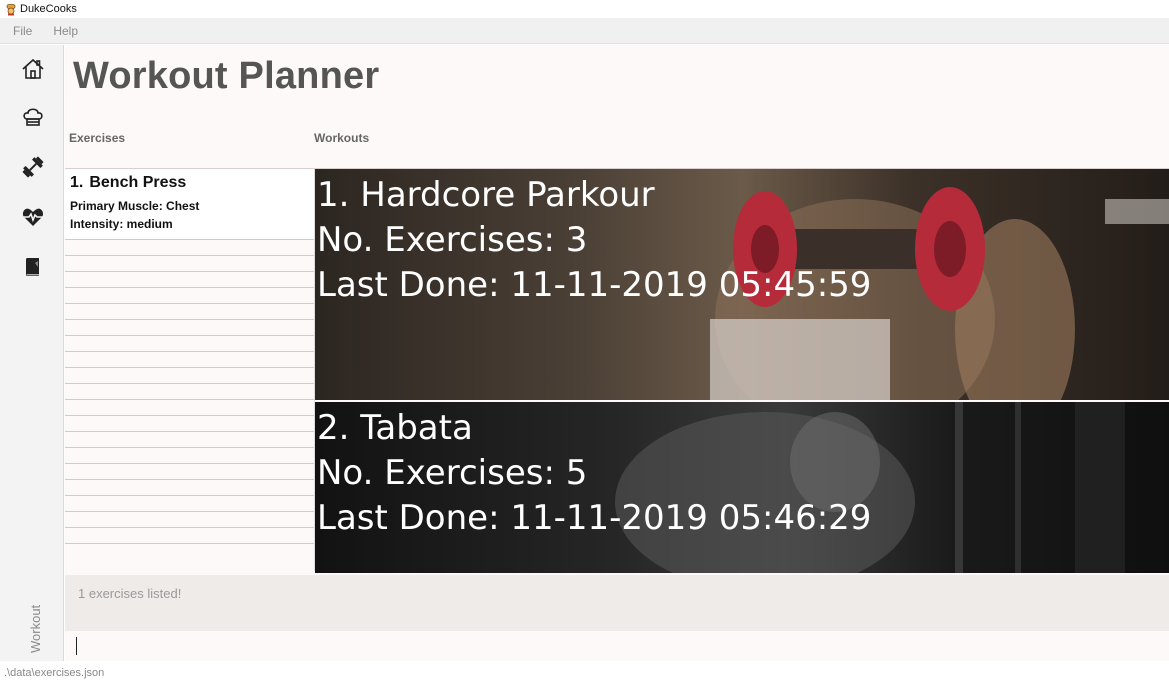  Describe the element at coordinates (138, 182) in the screenshot. I see `exercise-name: Bench Press` at that location.